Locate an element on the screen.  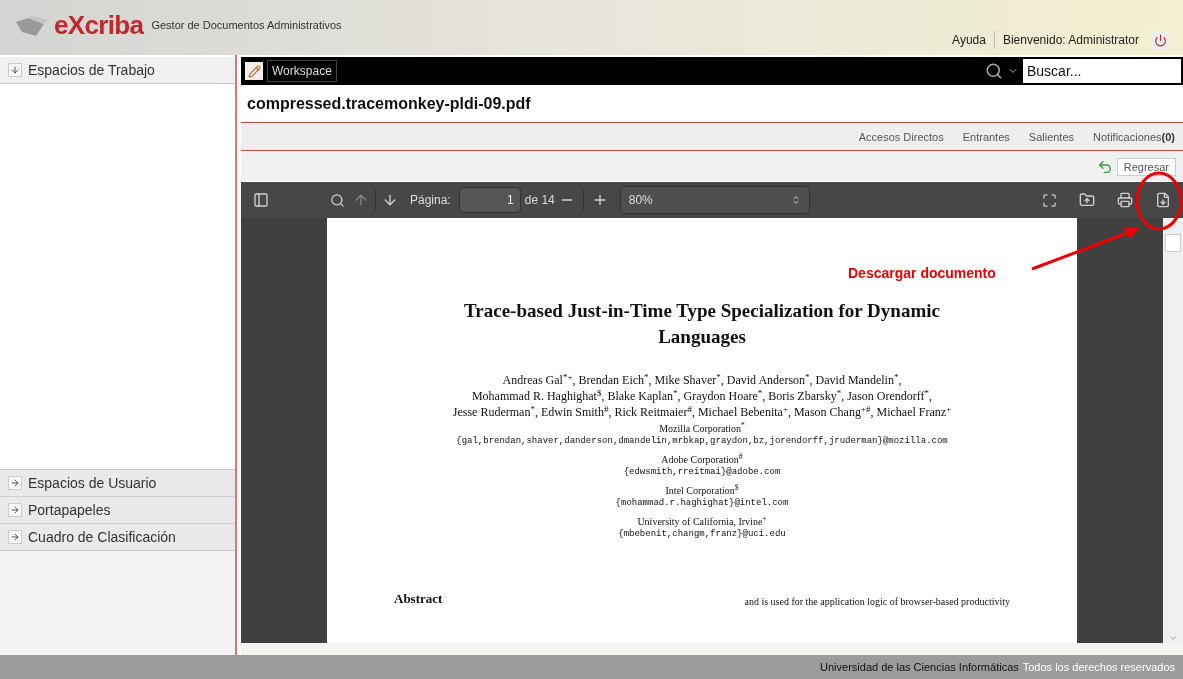
institution-text: Universidad de las Ciencias Informáticas is located at coordinates (919, 667).